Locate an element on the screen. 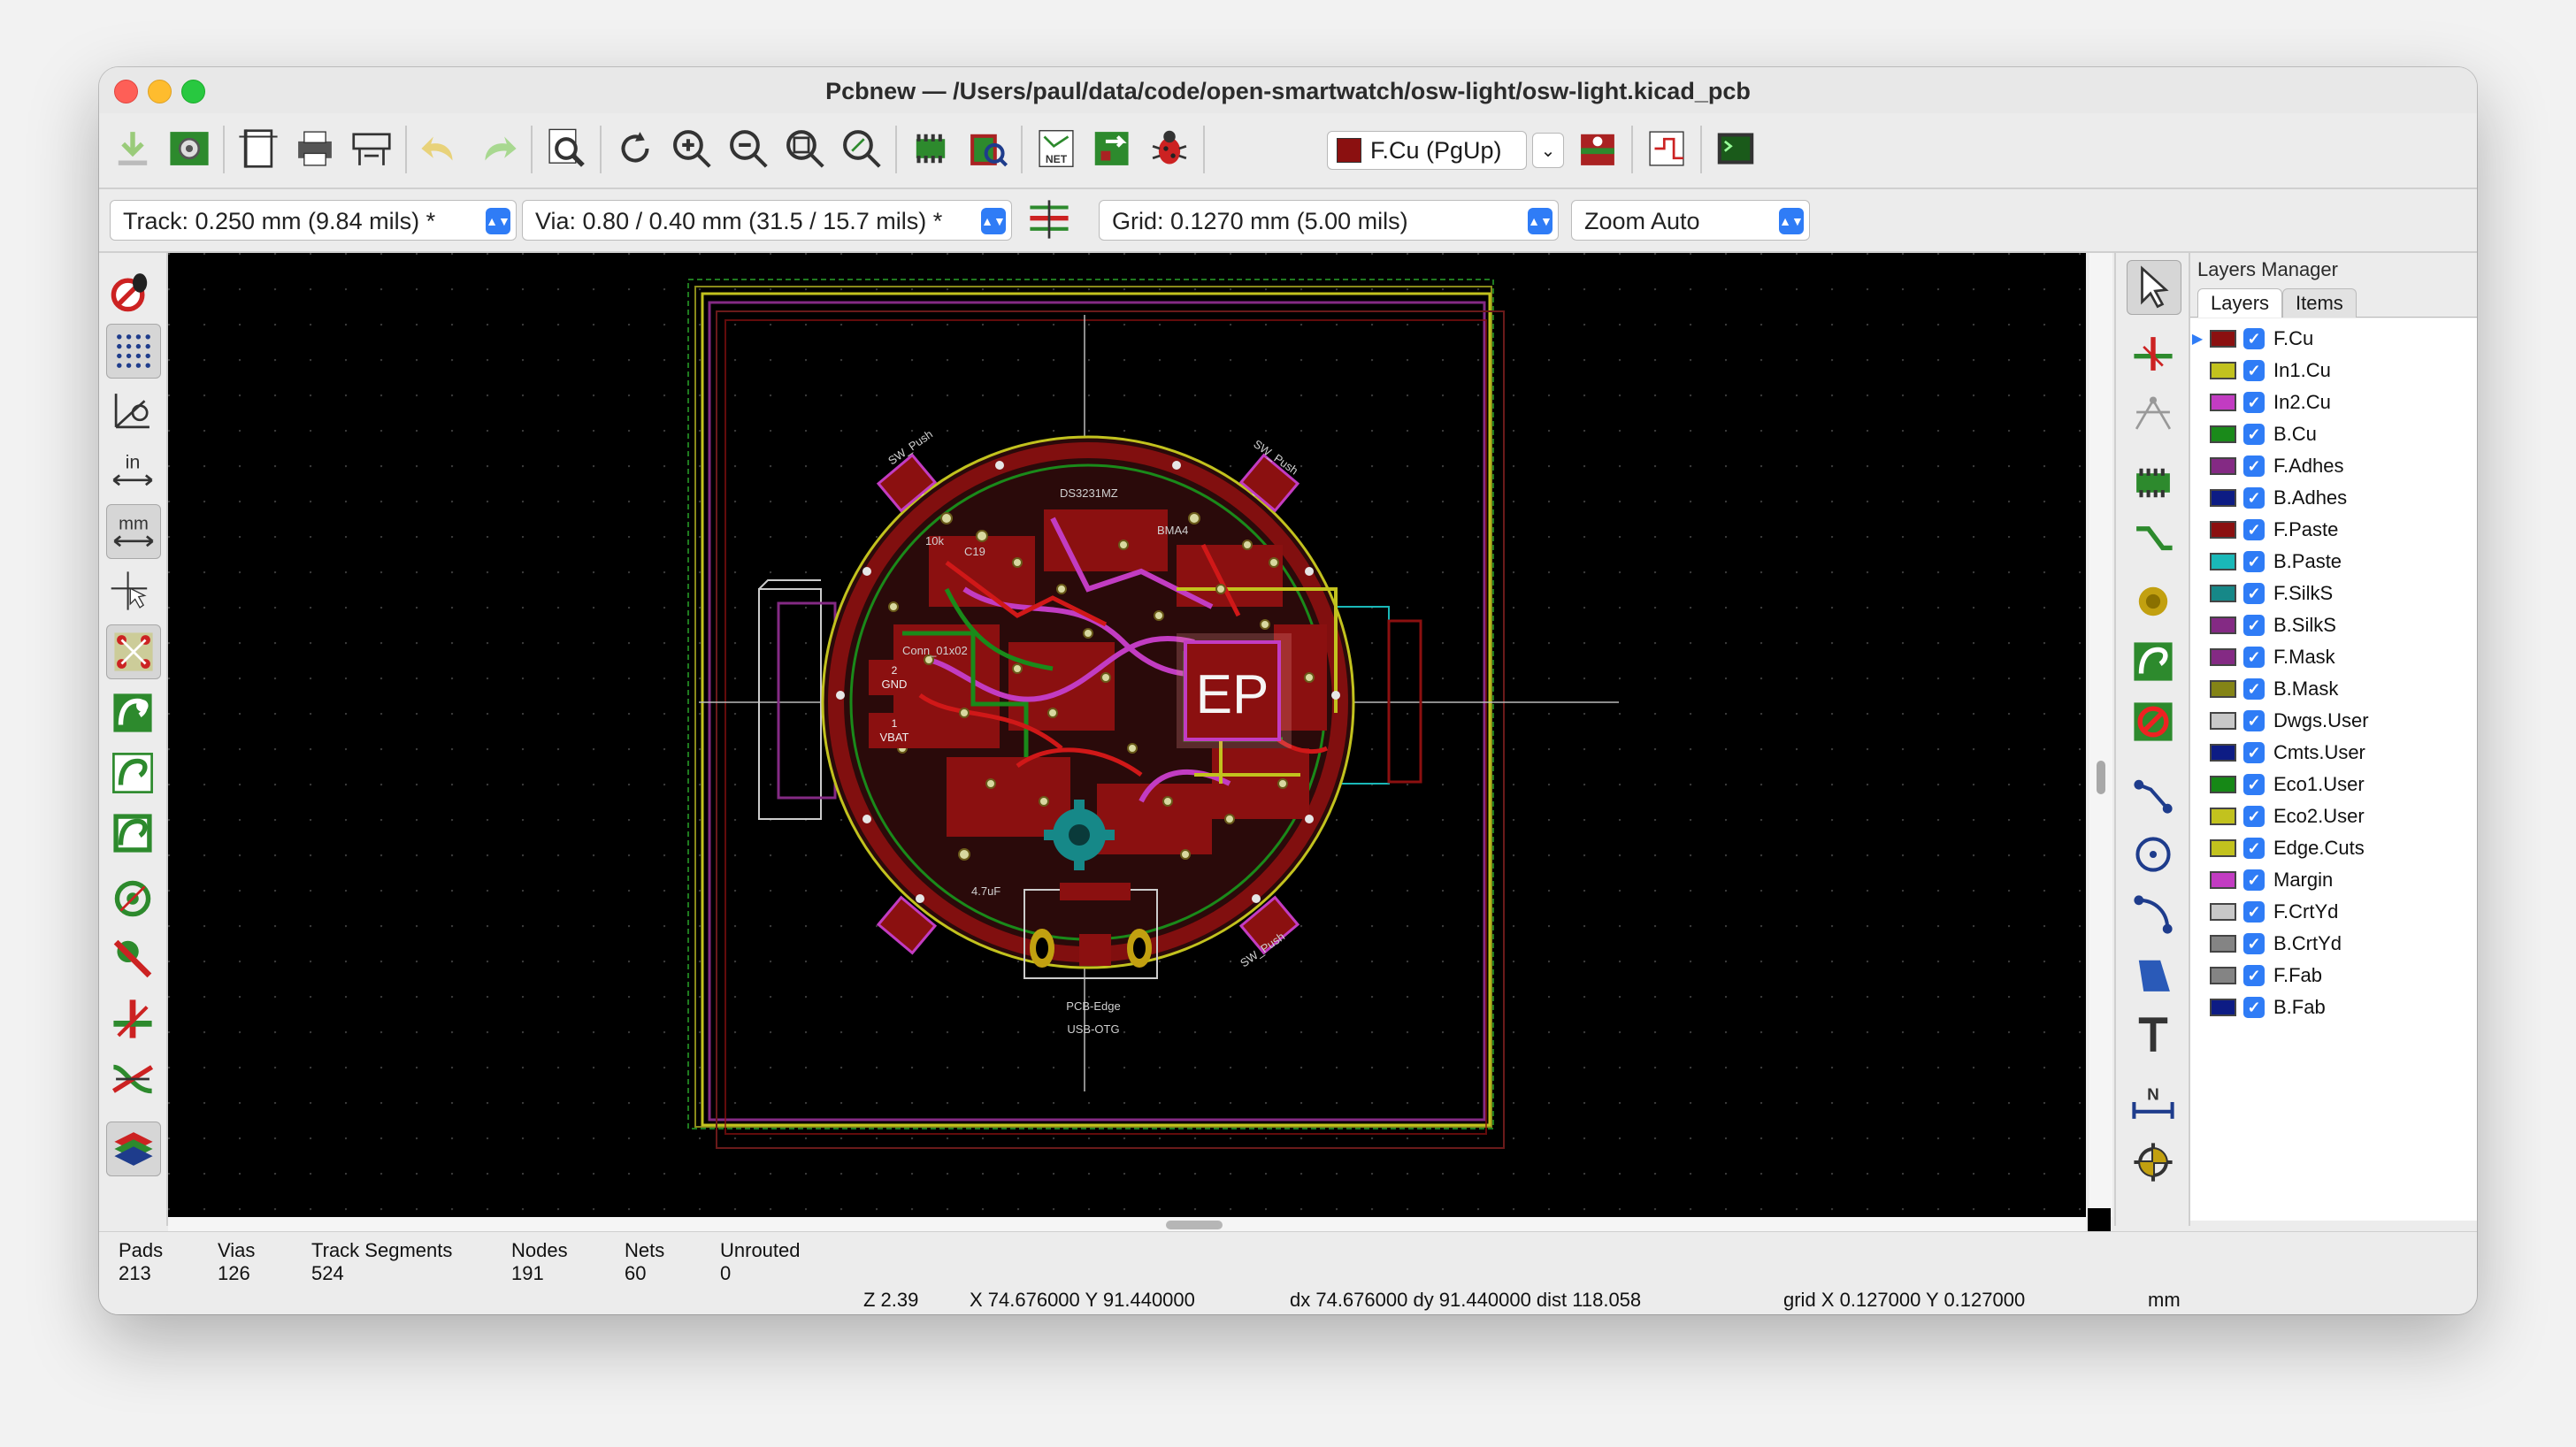 The height and width of the screenshot is (1447, 2576). high-contrast-icon is located at coordinates (132, 1019).